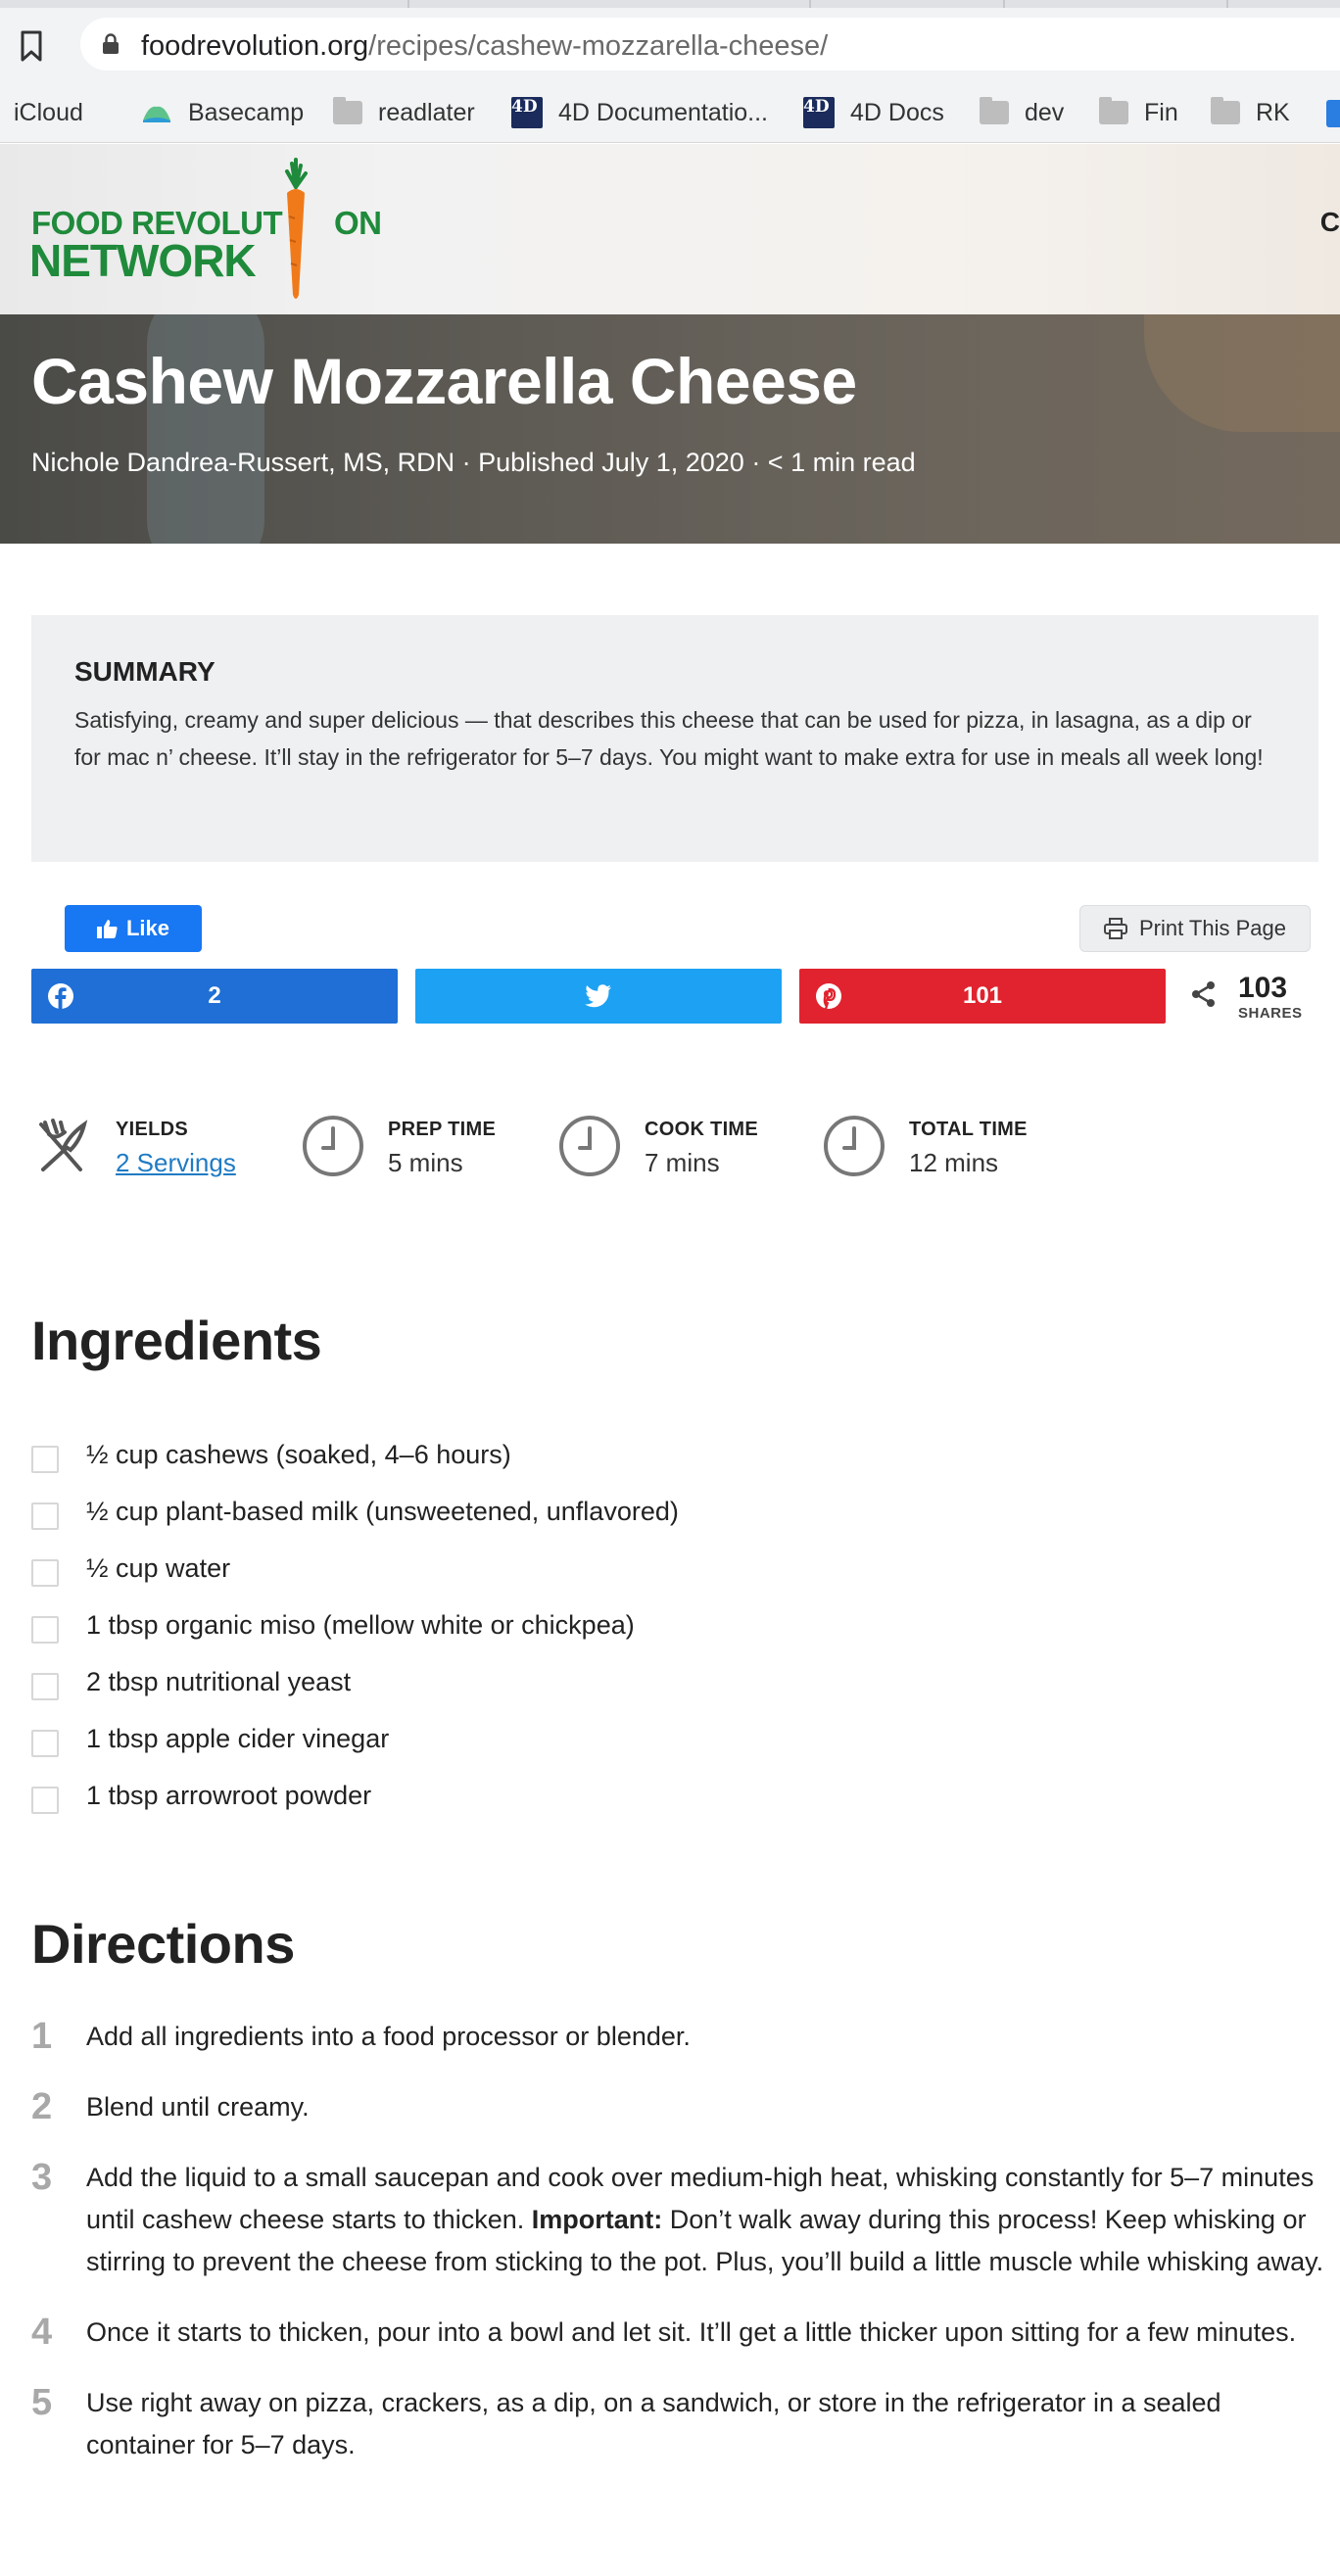 The height and width of the screenshot is (2576, 1340). I want to click on total-shares-count: 103, so click(1263, 988).